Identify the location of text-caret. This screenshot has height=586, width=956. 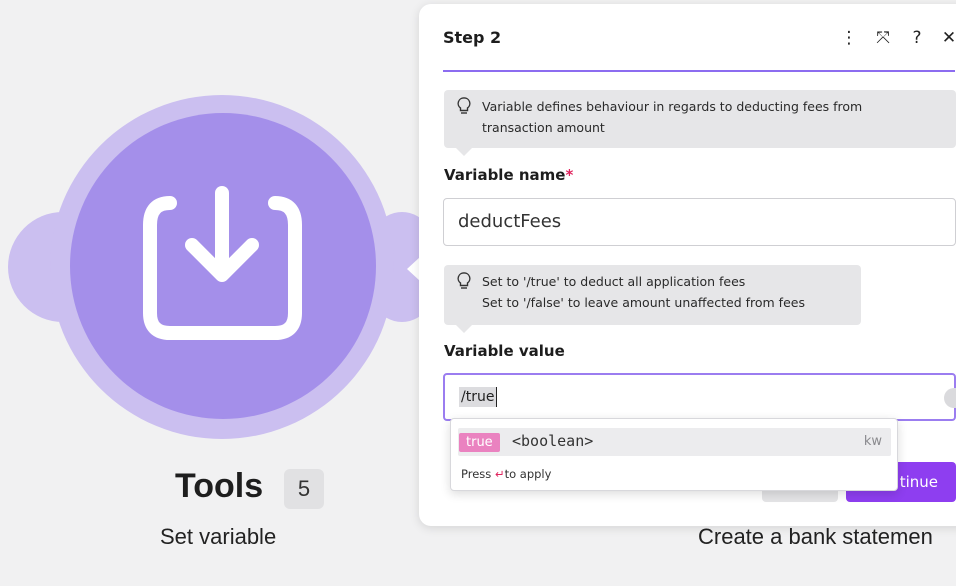
(497, 397).